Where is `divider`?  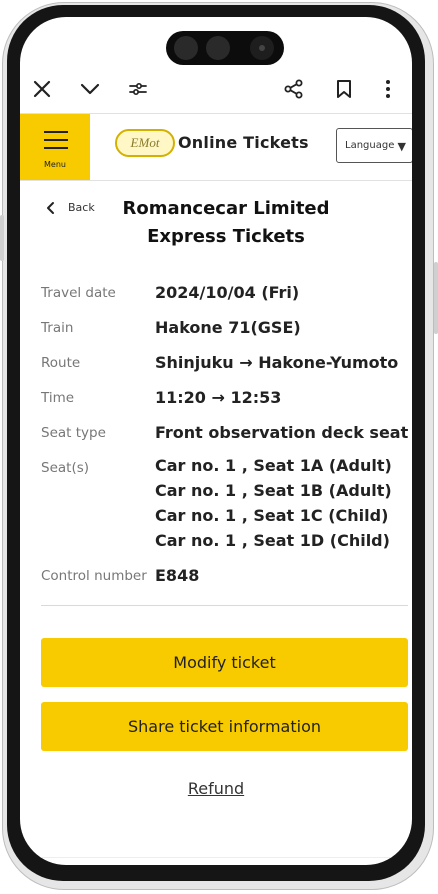 divider is located at coordinates (224, 605).